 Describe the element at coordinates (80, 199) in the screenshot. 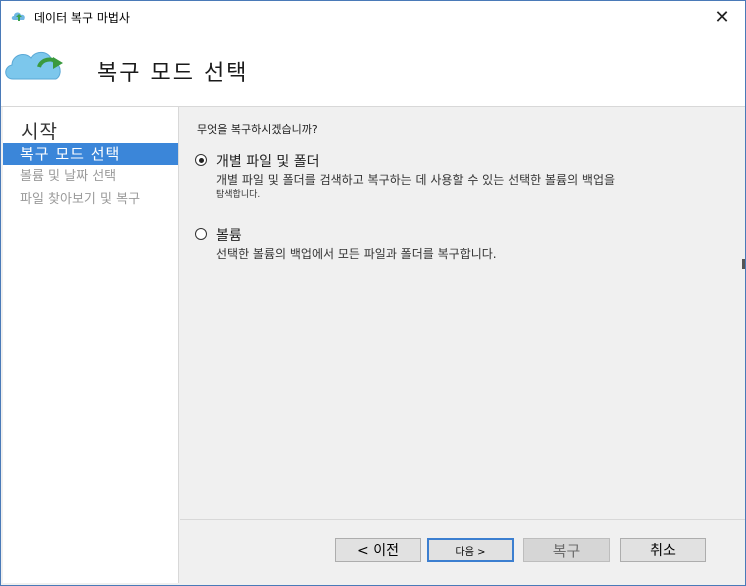

I see `step-item-browse-recover: 파일 찾아보기 및 복구` at that location.